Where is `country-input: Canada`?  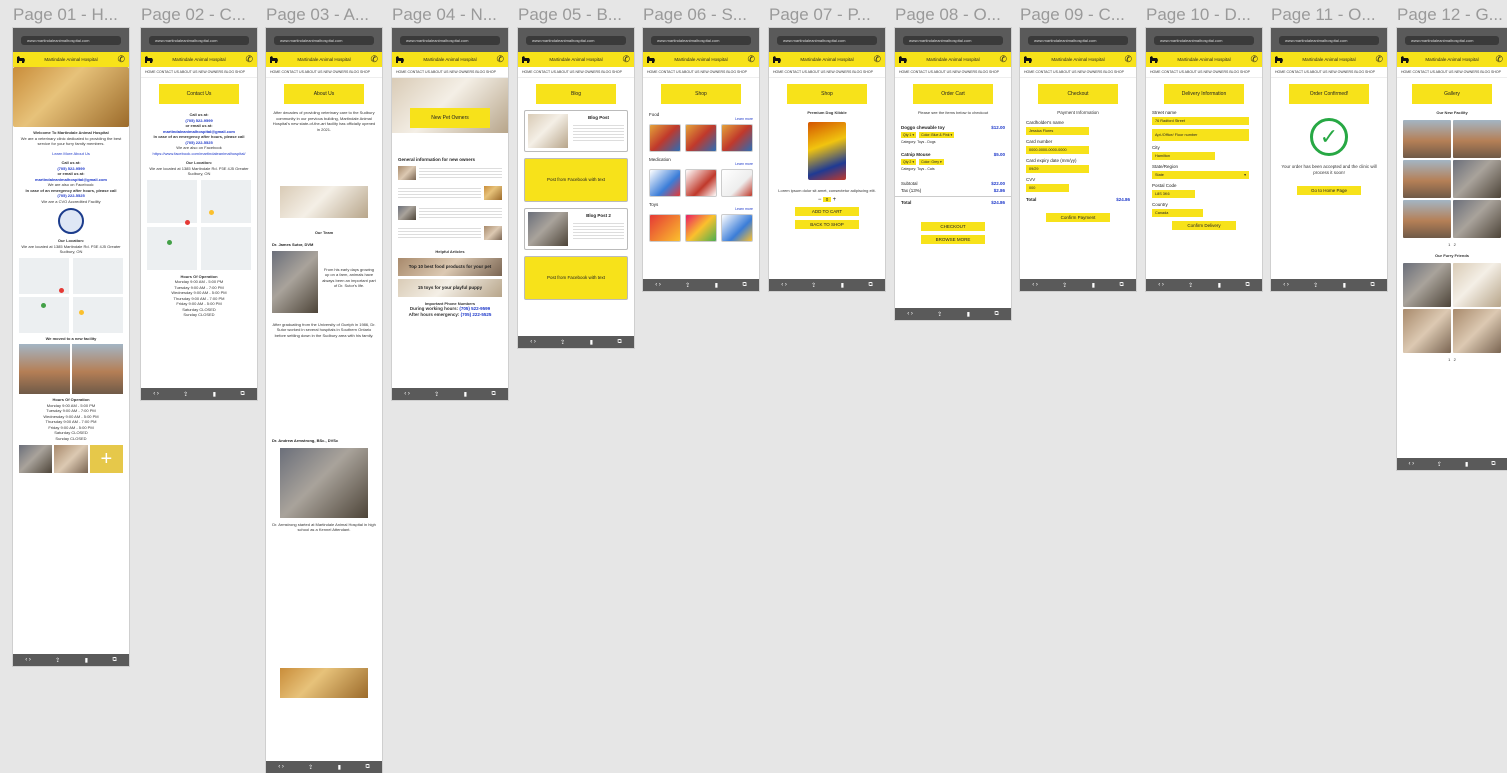
country-input: Canada is located at coordinates (1177, 213).